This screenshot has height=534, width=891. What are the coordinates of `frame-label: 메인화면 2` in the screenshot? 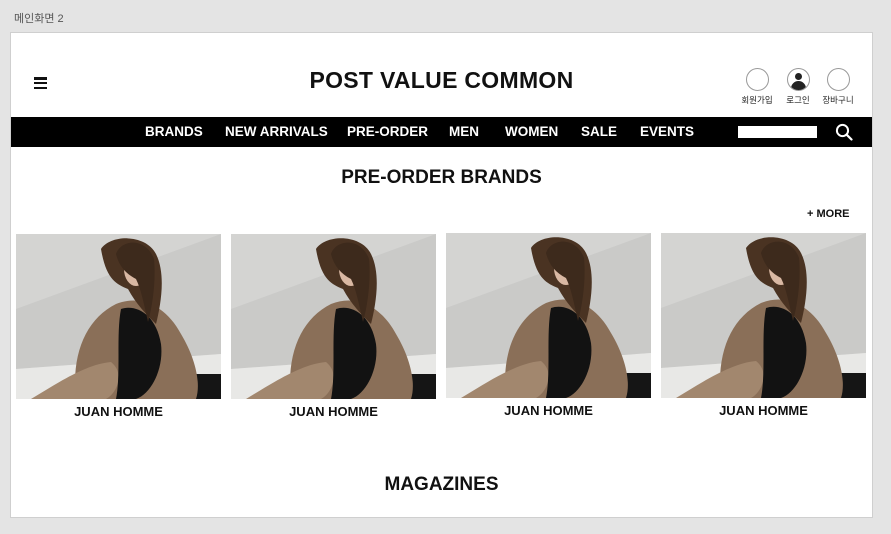 It's located at (39, 19).